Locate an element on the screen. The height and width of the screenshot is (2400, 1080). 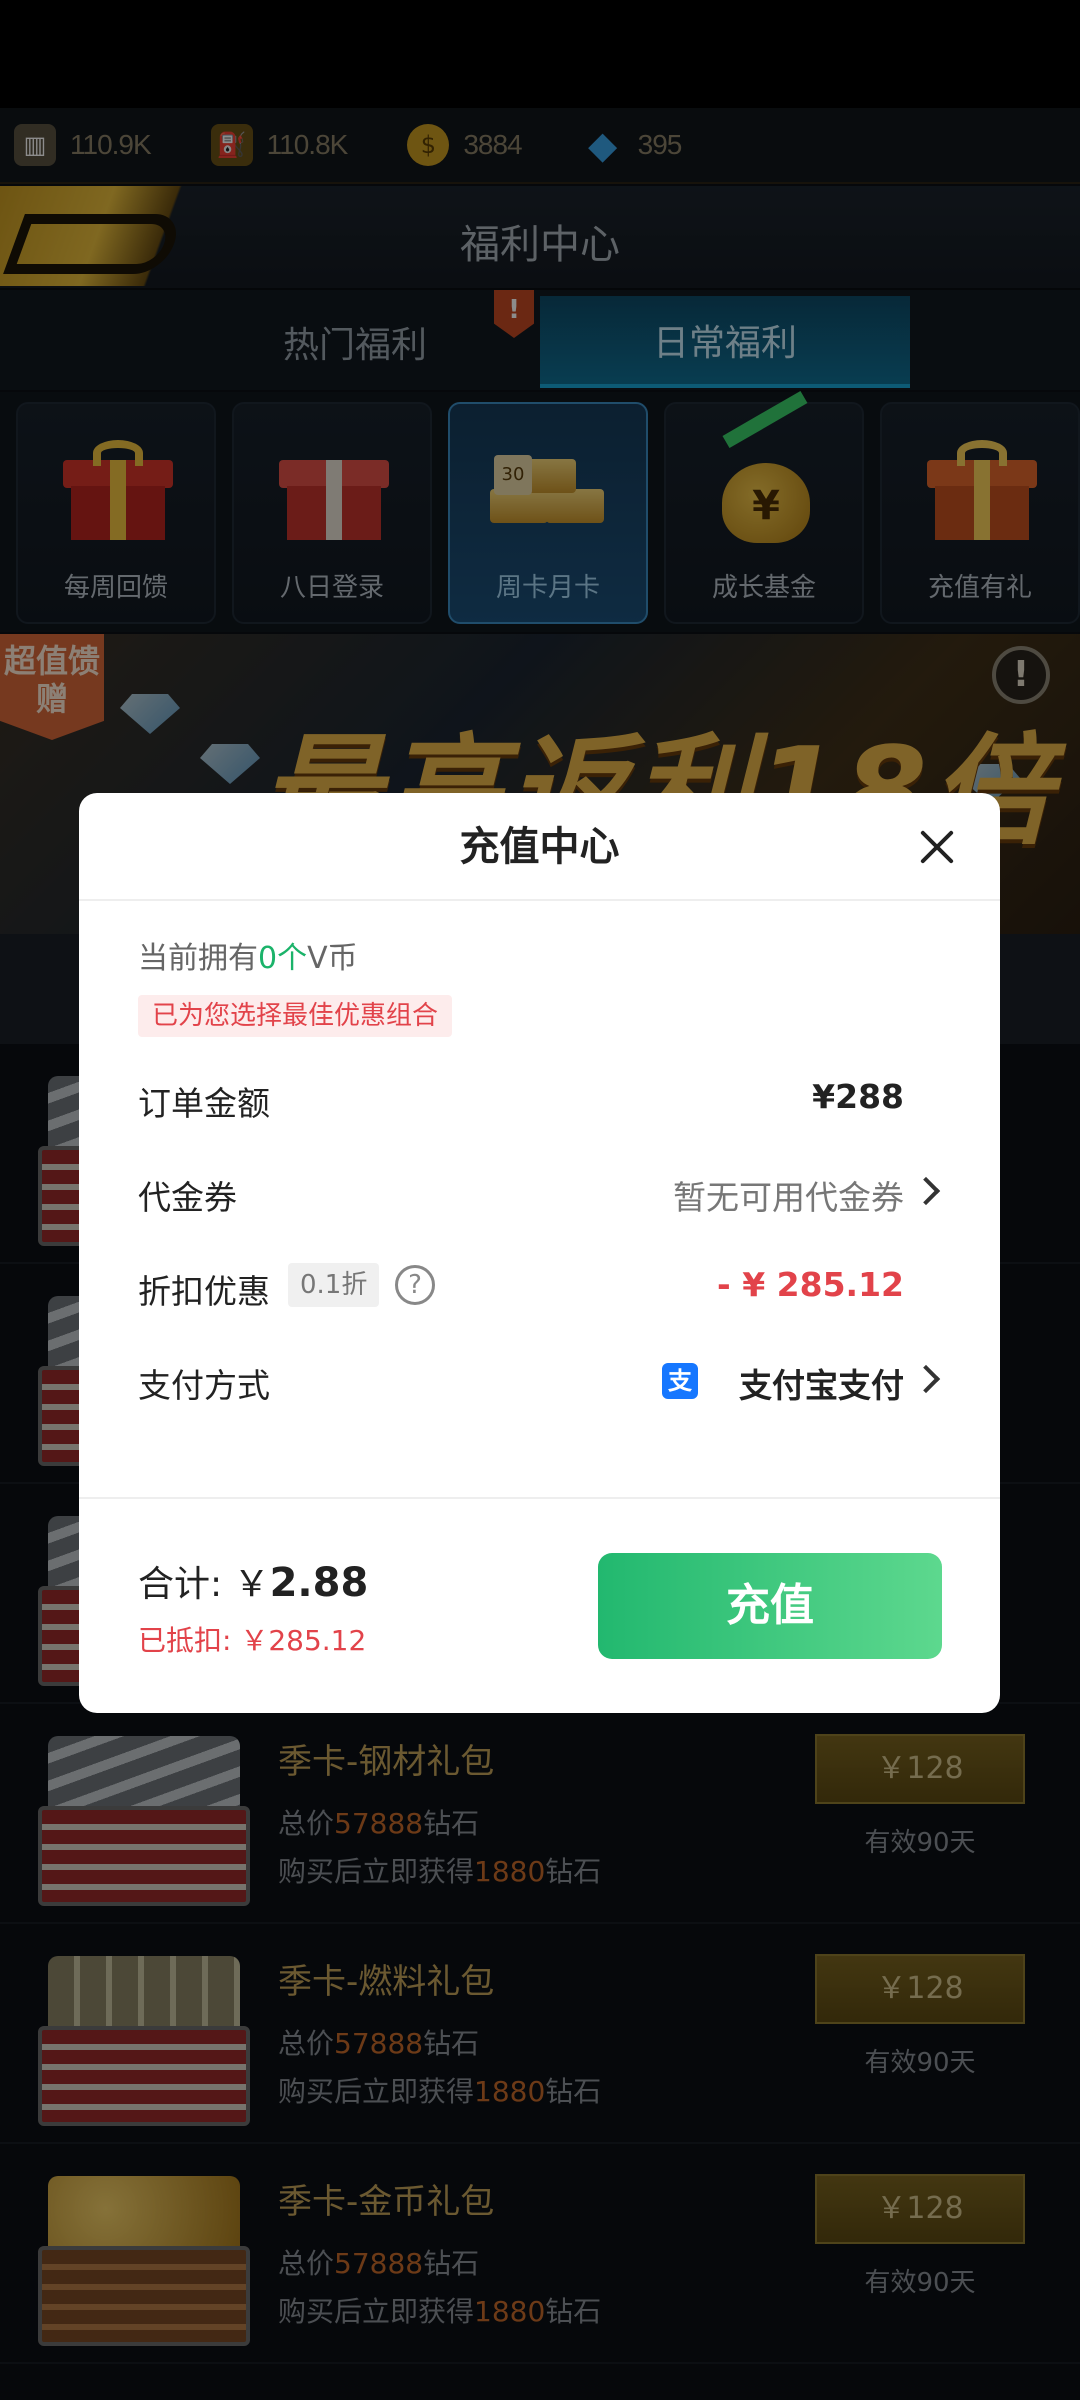
discount-rate-tag: 0.1折 is located at coordinates (334, 1285).